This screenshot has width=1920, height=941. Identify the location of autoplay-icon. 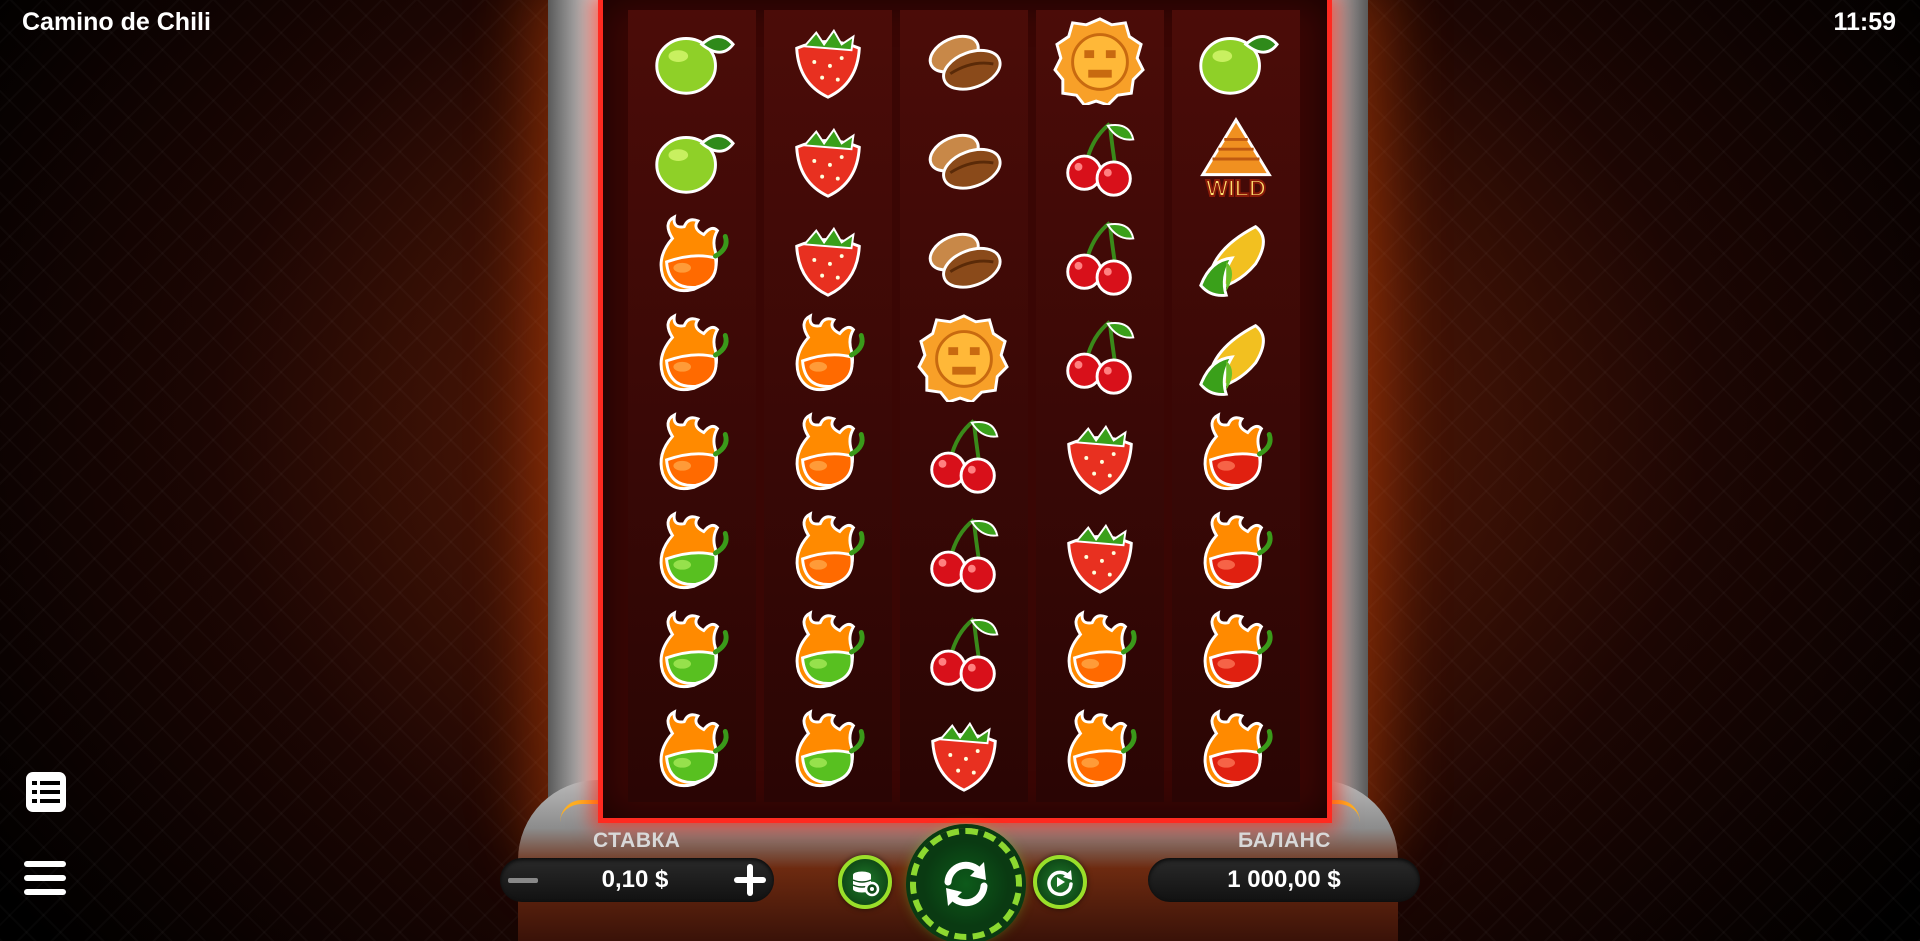
(1060, 883).